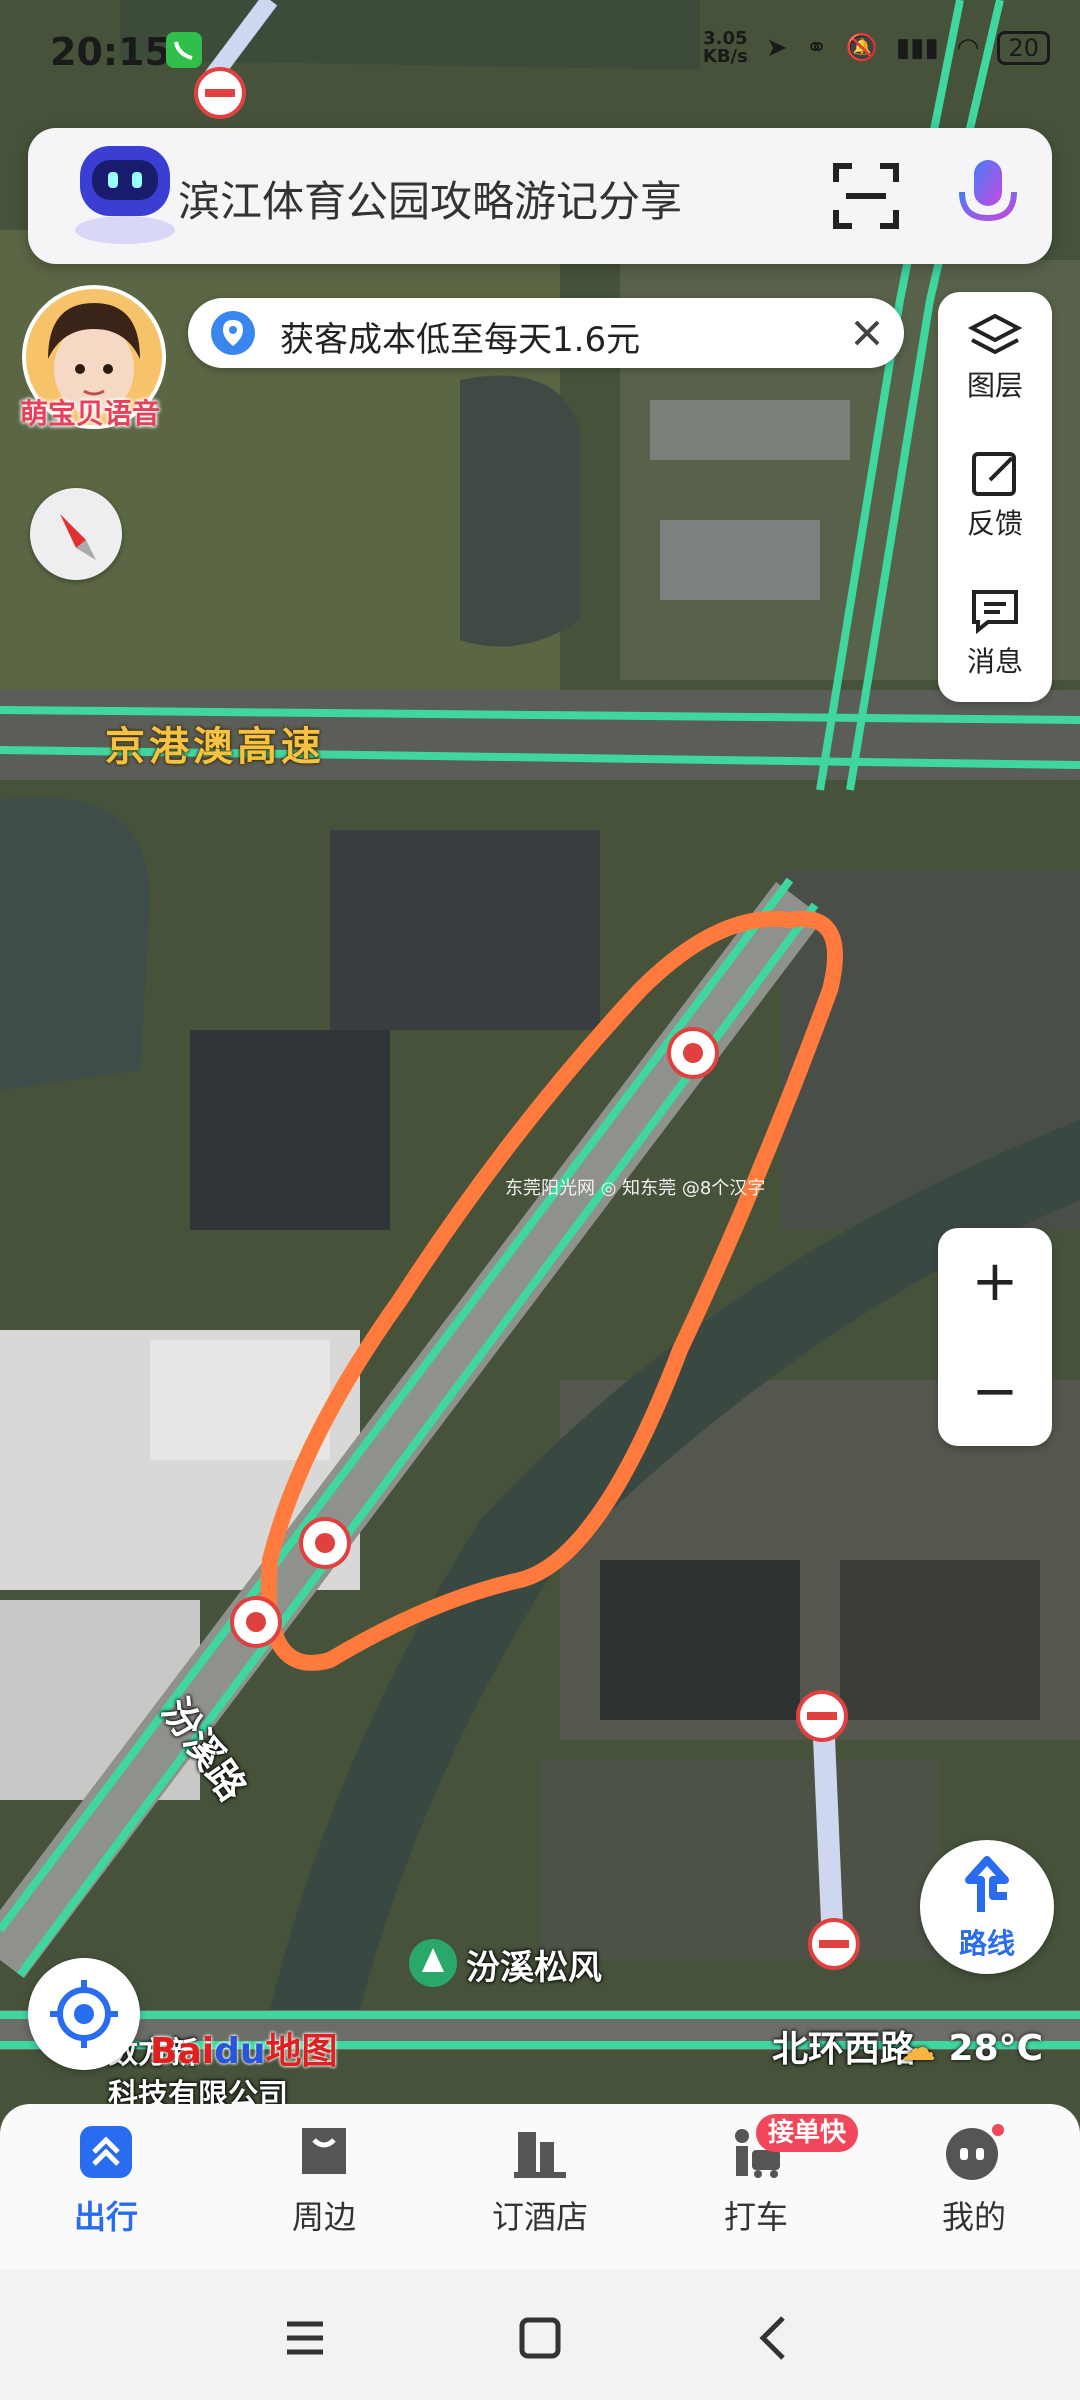  Describe the element at coordinates (534, 1968) in the screenshot. I see `poi-label: 汾溪松风` at that location.